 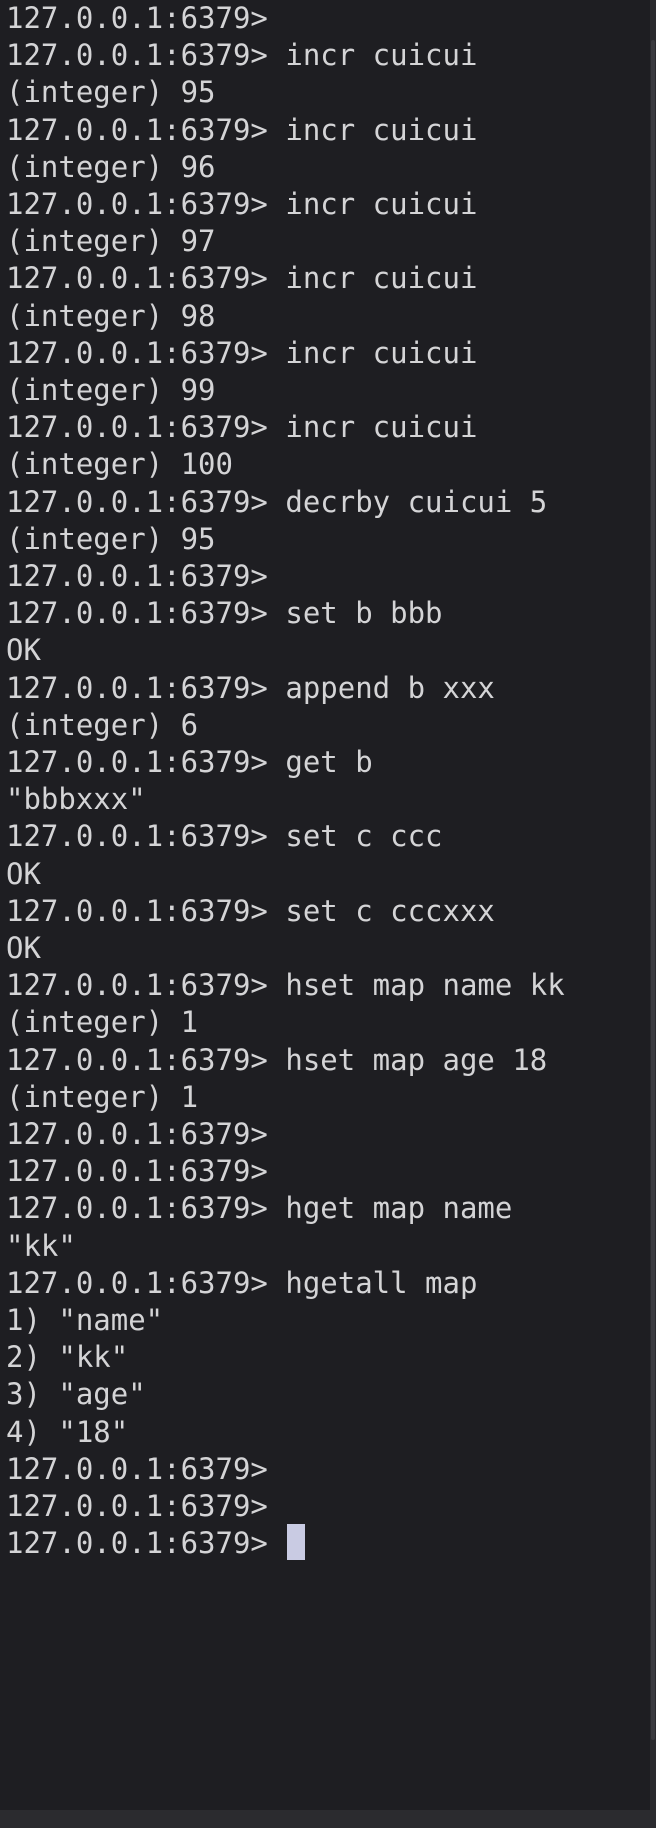 I want to click on command-text: set c ccc, so click(x=364, y=836).